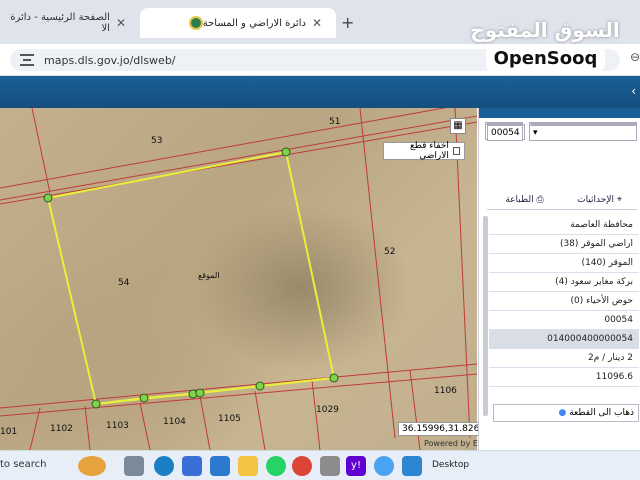 The image size is (640, 480). I want to click on parcel-label: 1029, so click(327, 410).